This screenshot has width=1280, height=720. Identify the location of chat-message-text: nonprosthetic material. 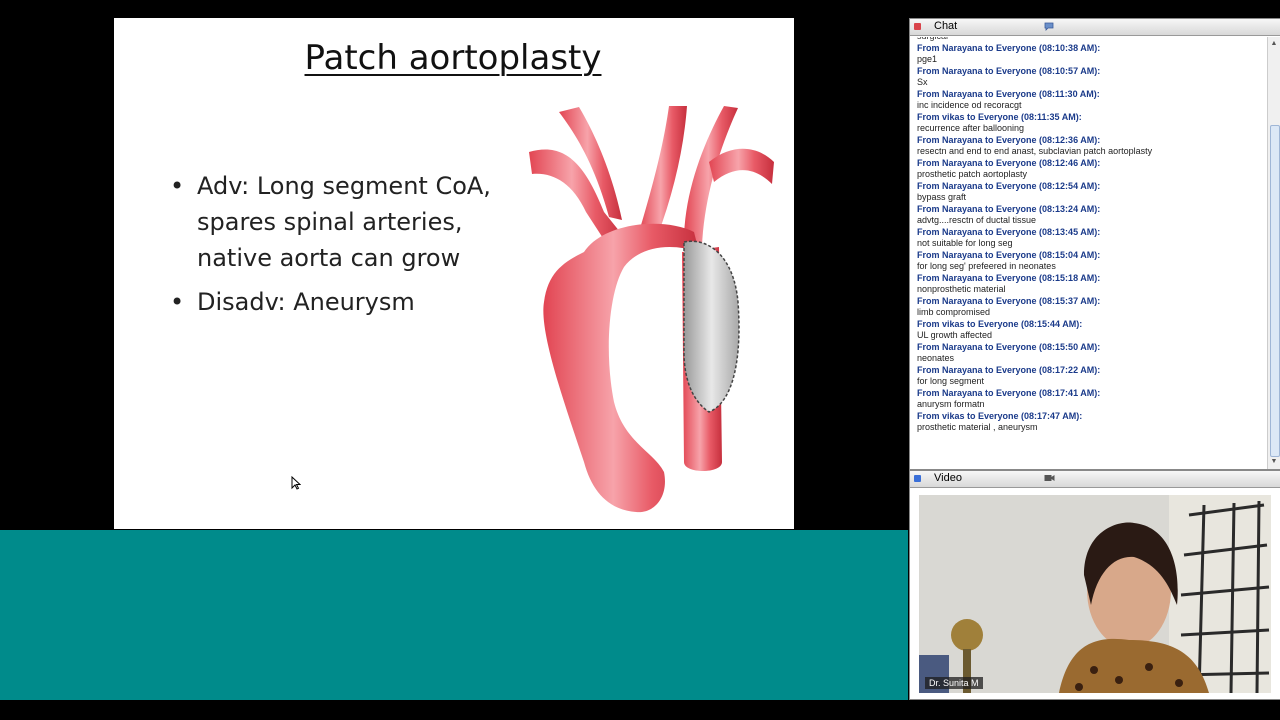
(961, 289).